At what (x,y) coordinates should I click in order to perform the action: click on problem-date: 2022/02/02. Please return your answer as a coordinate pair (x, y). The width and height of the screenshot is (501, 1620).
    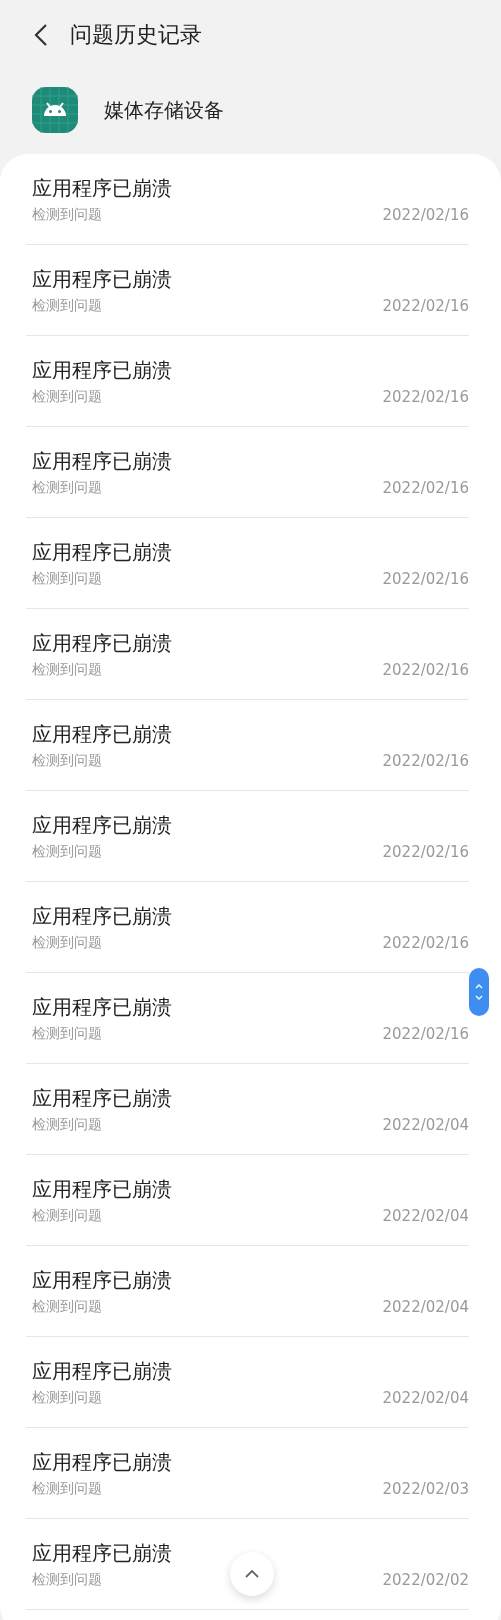
    Looking at the image, I should click on (425, 1579).